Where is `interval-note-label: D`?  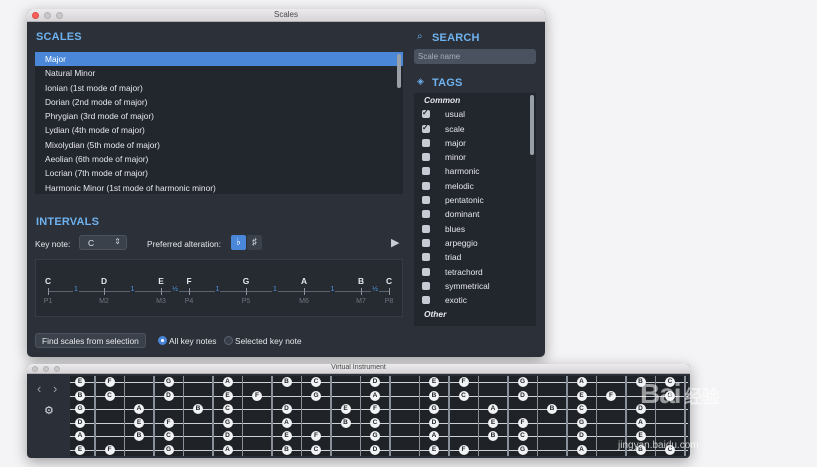
interval-note-label: D is located at coordinates (104, 281).